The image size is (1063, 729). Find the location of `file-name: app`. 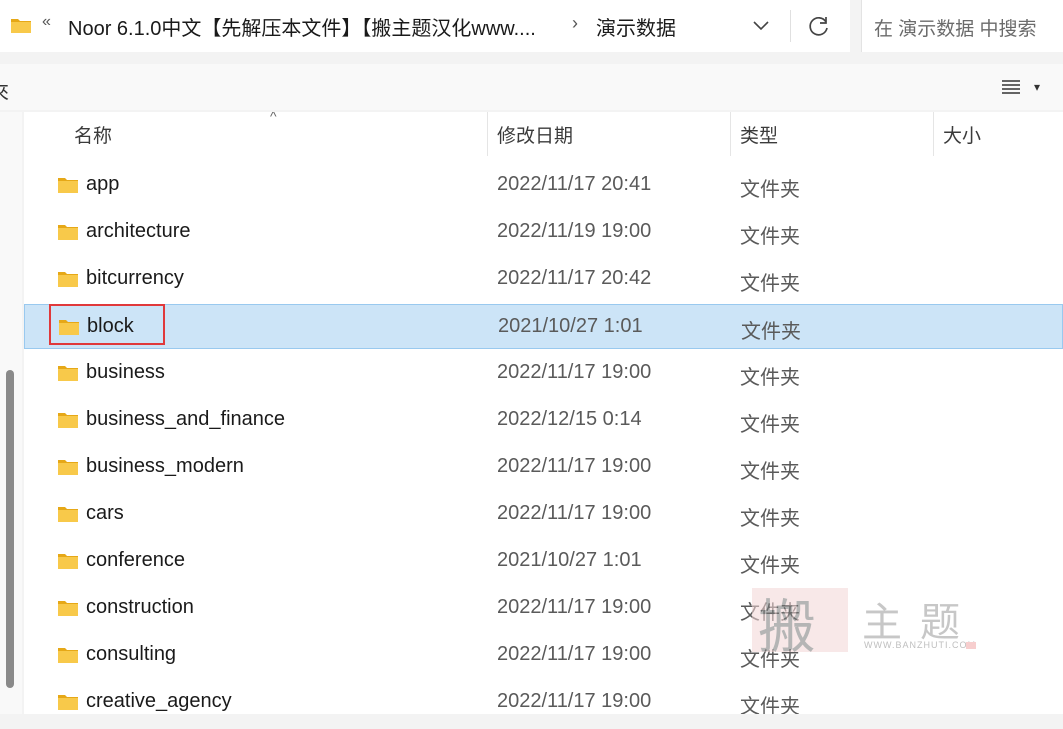

file-name: app is located at coordinates (102, 184).